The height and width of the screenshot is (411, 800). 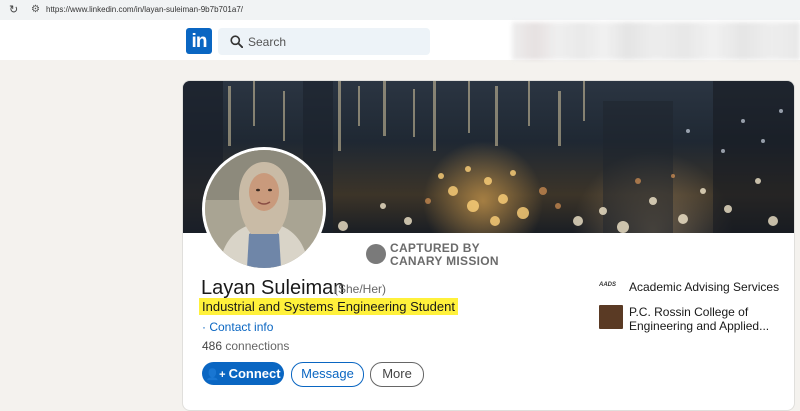 I want to click on top-navigation: in Search, so click(x=400, y=40).